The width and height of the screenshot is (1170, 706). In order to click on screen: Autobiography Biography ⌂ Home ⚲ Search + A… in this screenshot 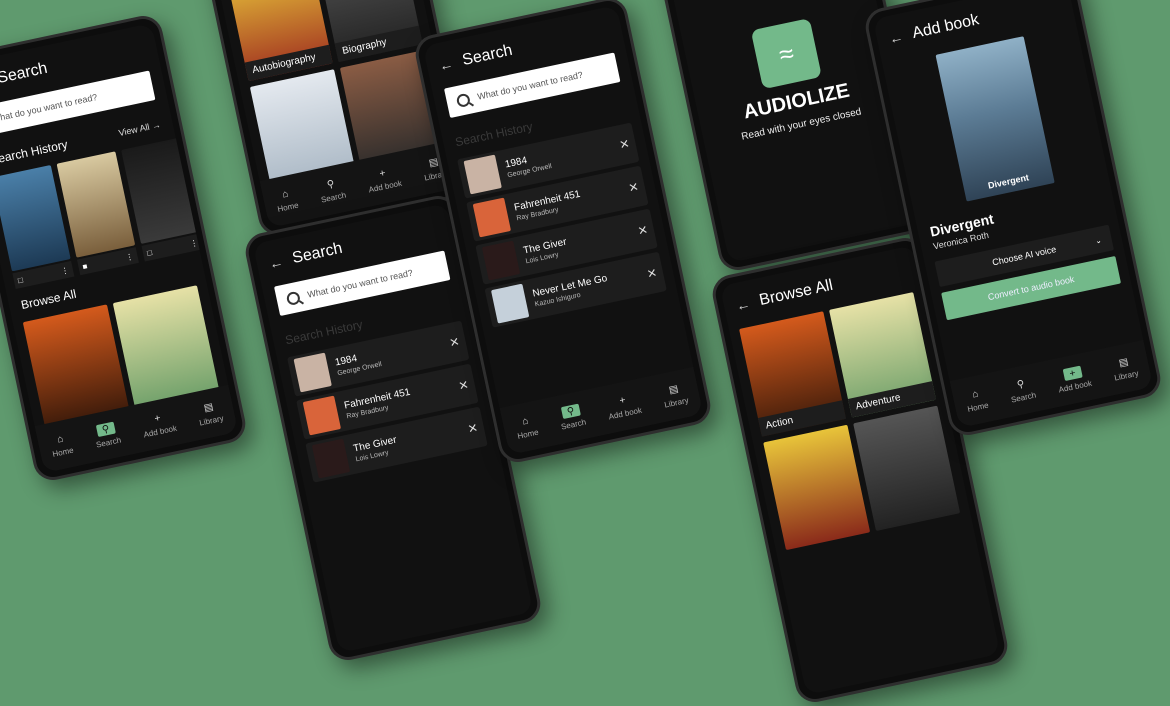, I will do `click(323, 114)`.